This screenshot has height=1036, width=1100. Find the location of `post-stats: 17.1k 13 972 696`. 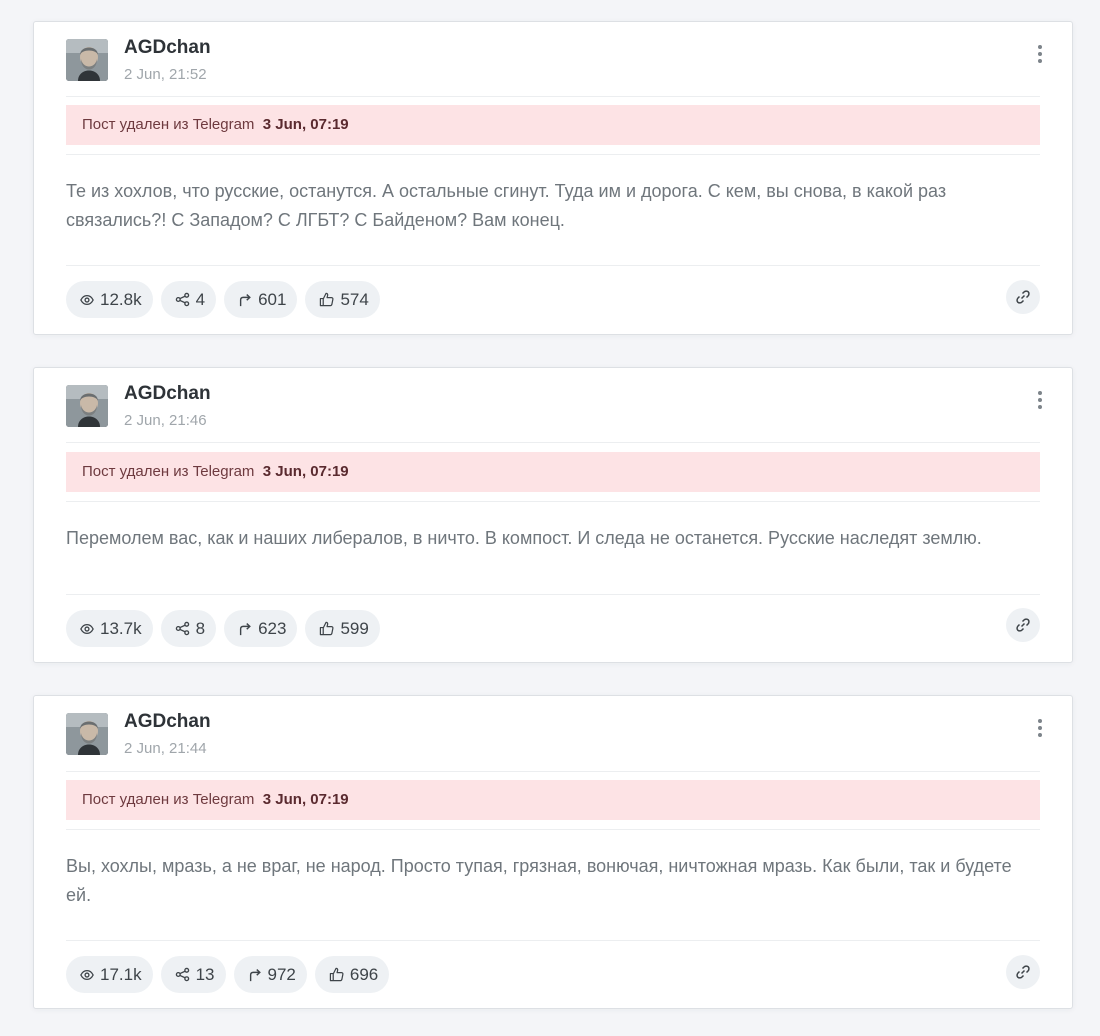

post-stats: 17.1k 13 972 696 is located at coordinates (228, 974).